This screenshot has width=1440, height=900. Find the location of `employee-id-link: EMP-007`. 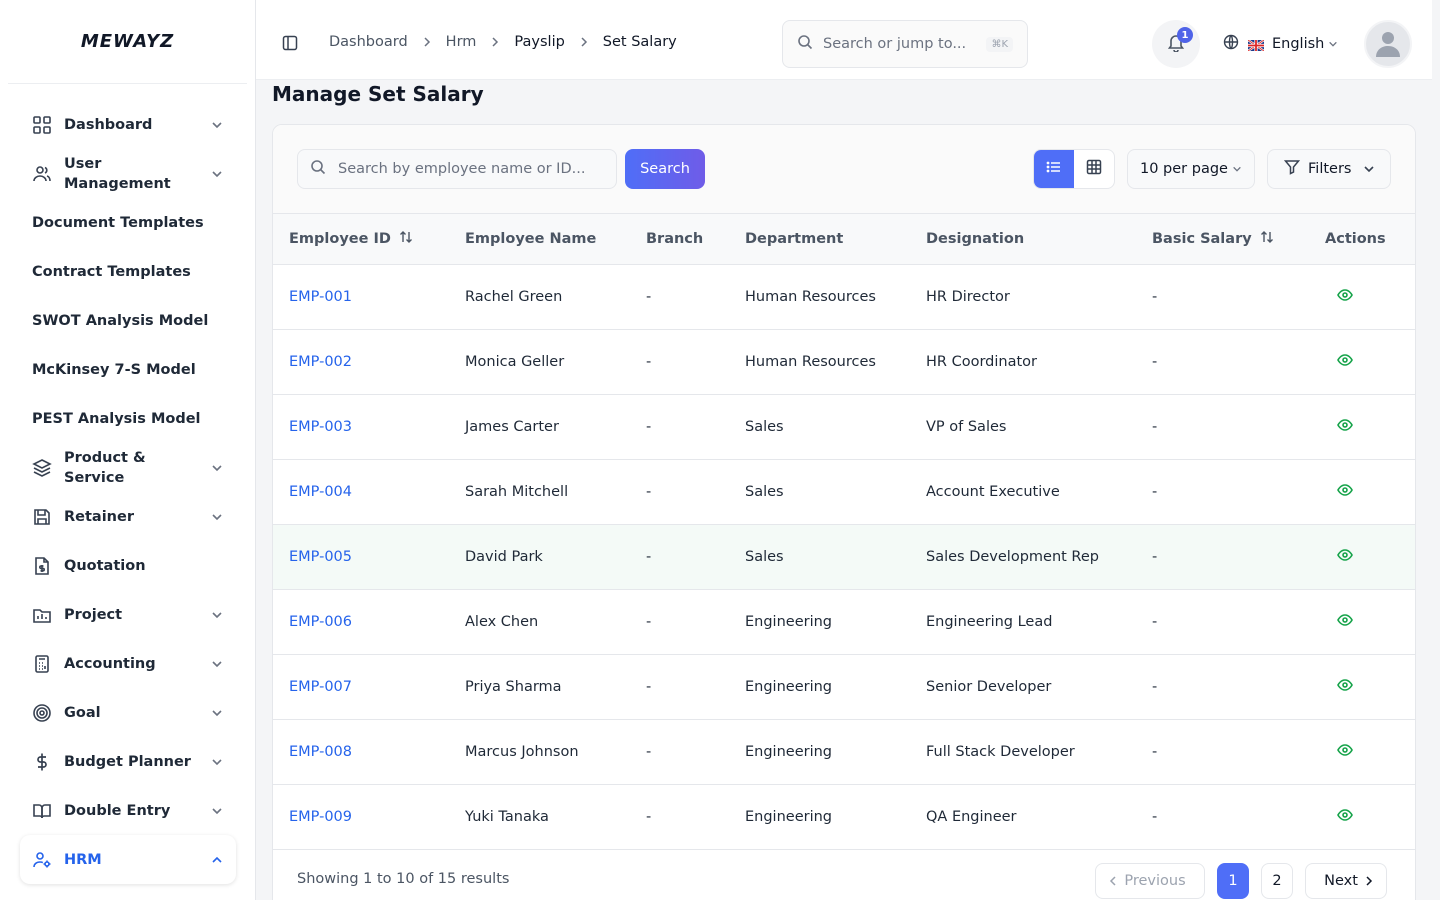

employee-id-link: EMP-007 is located at coordinates (361, 686).